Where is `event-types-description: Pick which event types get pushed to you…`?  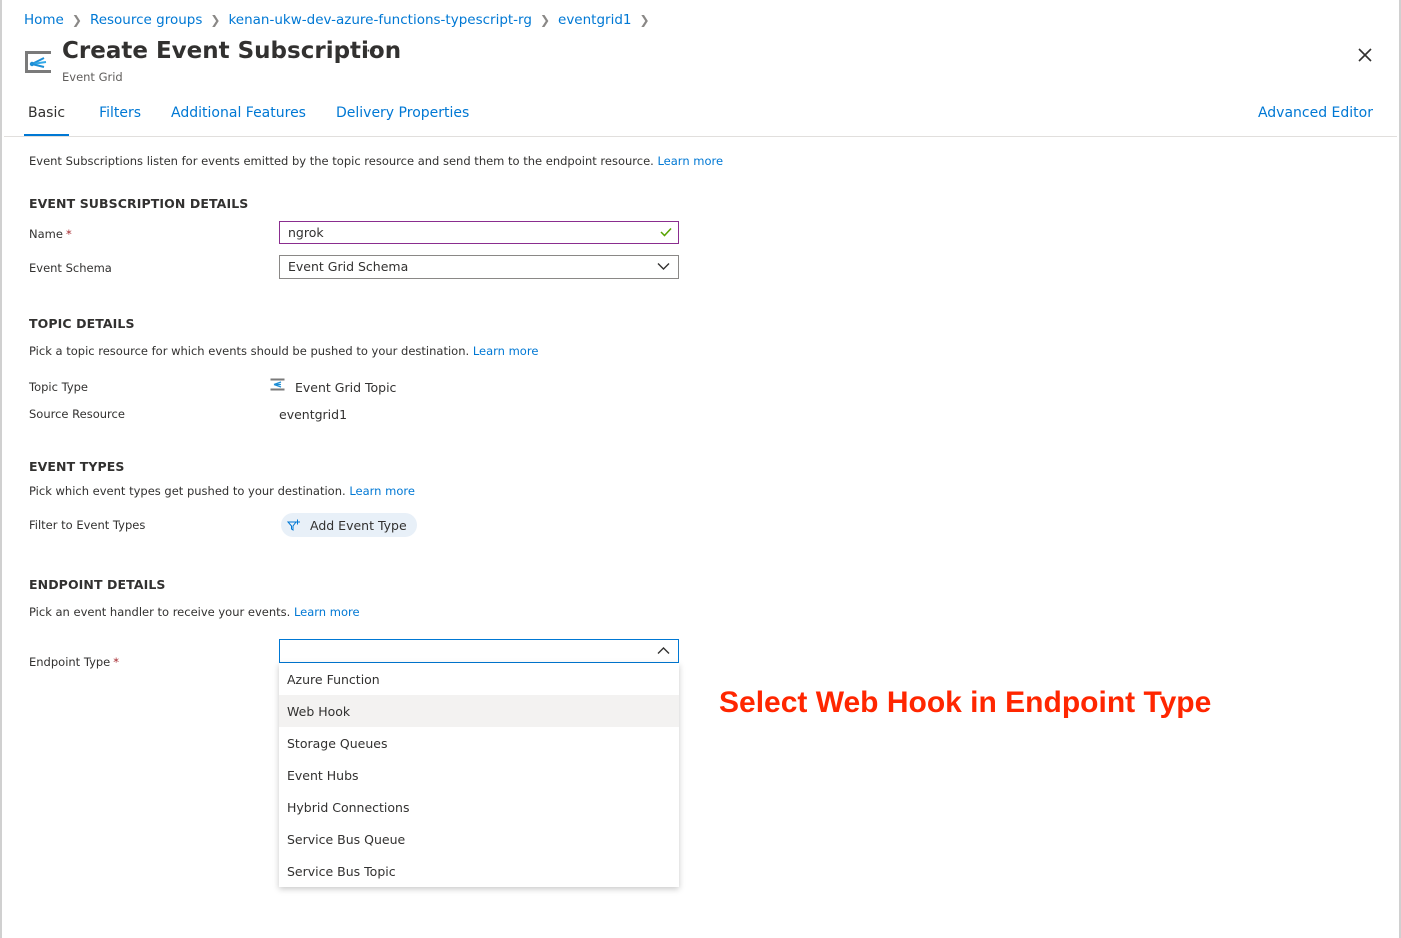 event-types-description: Pick which event types get pushed to you… is located at coordinates (222, 491).